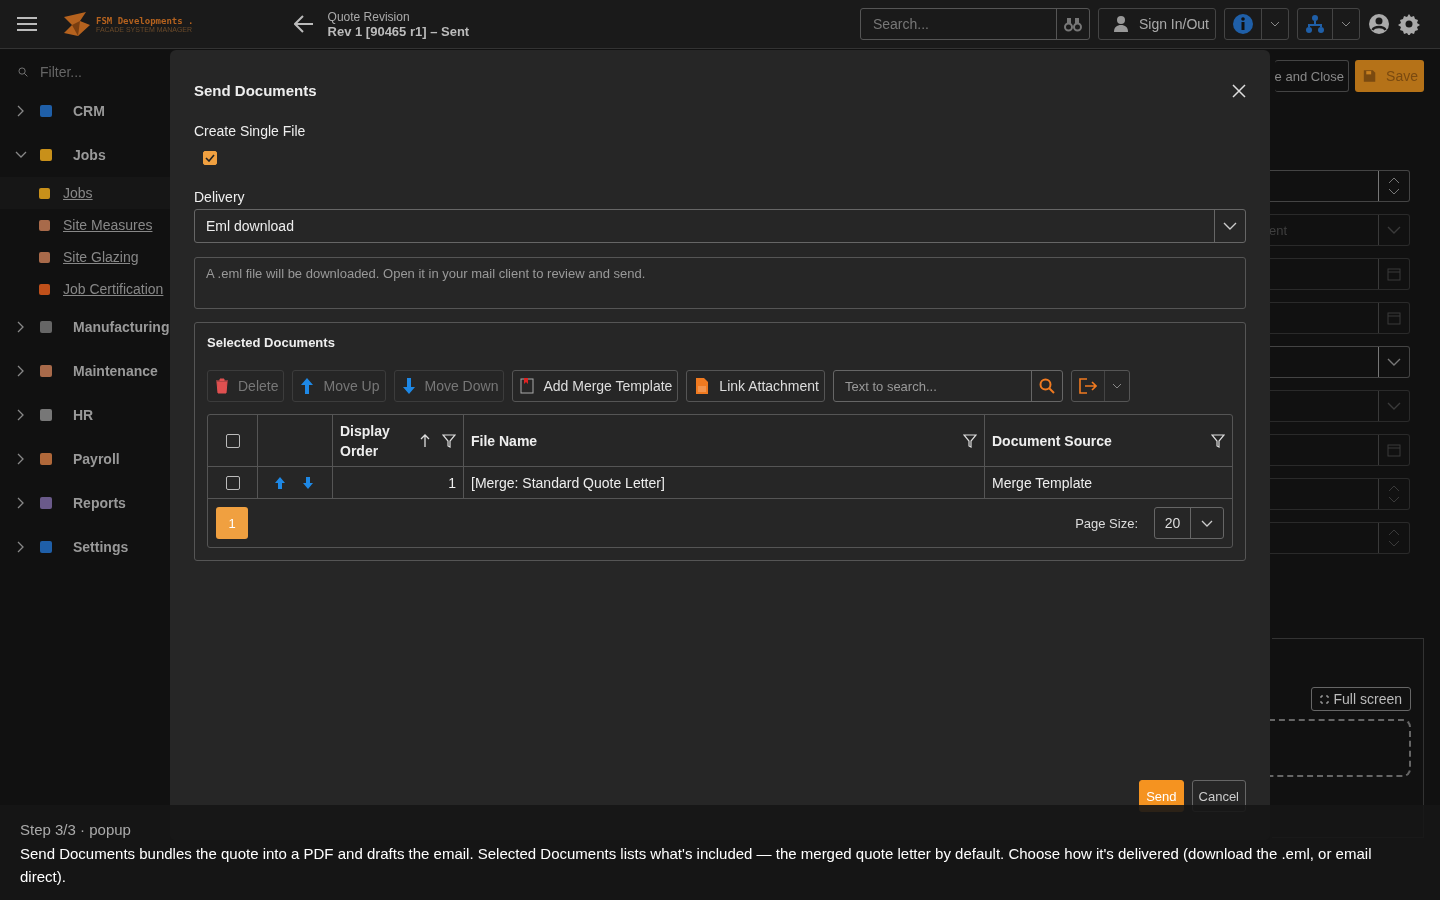  What do you see at coordinates (145, 20) in the screenshot?
I see `logo-name: FSM Developments .` at bounding box center [145, 20].